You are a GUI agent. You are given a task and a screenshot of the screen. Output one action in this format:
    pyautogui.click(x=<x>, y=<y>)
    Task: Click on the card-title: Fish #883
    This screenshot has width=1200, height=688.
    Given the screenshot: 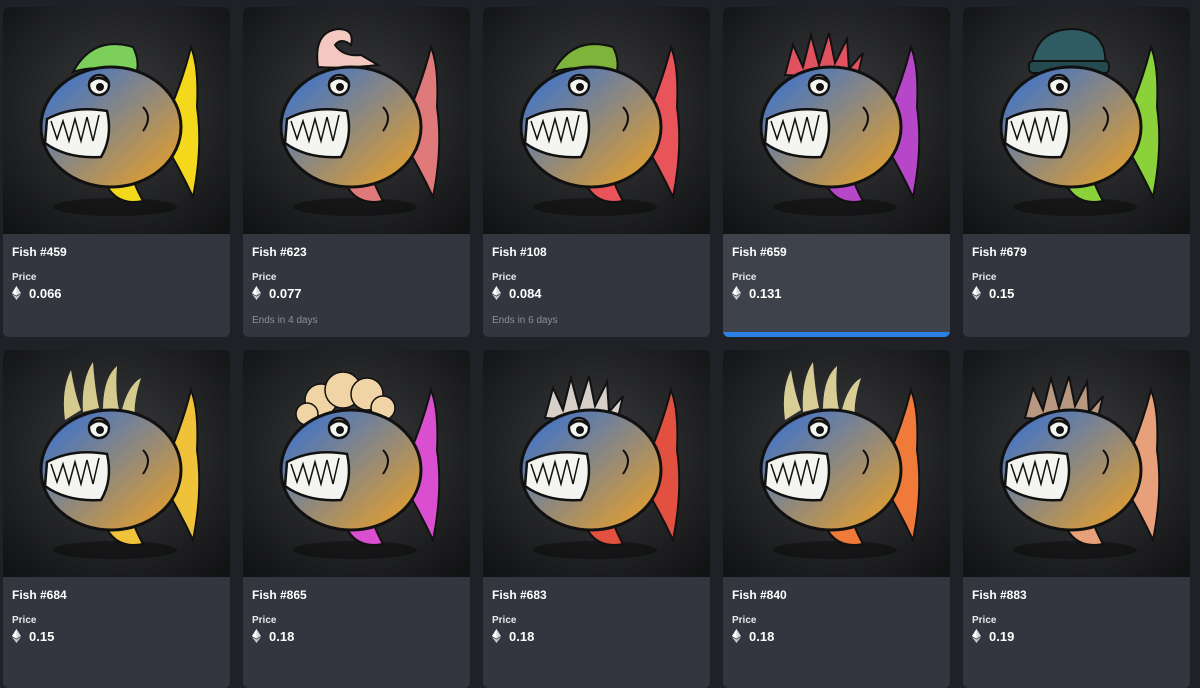 What is the action you would take?
    pyautogui.click(x=999, y=595)
    